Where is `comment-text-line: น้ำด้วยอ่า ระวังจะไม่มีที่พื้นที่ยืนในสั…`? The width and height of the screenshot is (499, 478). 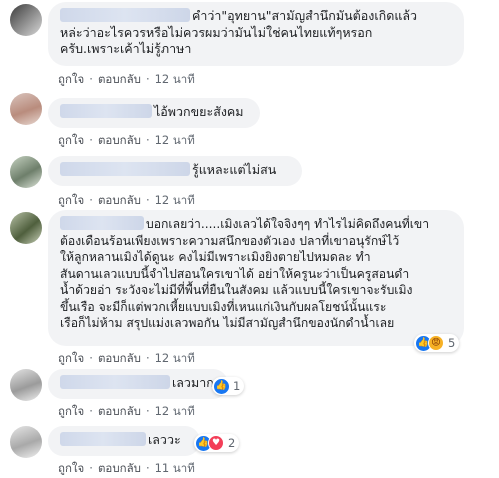 comment-text-line: น้ำด้วยอ่า ระวังจะไม่มีที่พื้นที่ยืนในสั… is located at coordinates (236, 290).